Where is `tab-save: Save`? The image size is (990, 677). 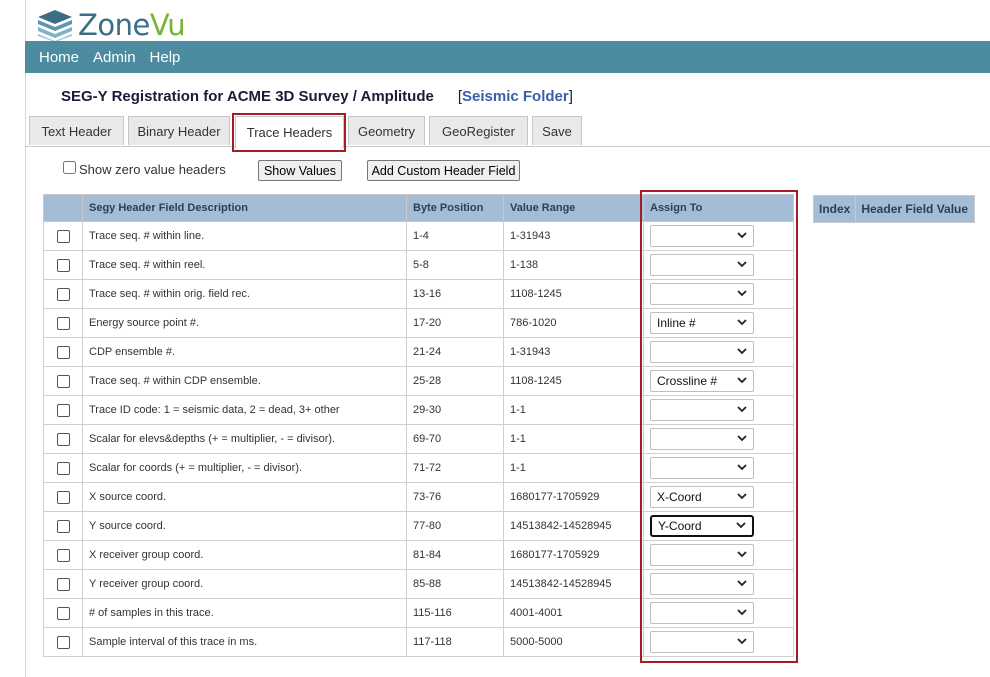 tab-save: Save is located at coordinates (557, 130).